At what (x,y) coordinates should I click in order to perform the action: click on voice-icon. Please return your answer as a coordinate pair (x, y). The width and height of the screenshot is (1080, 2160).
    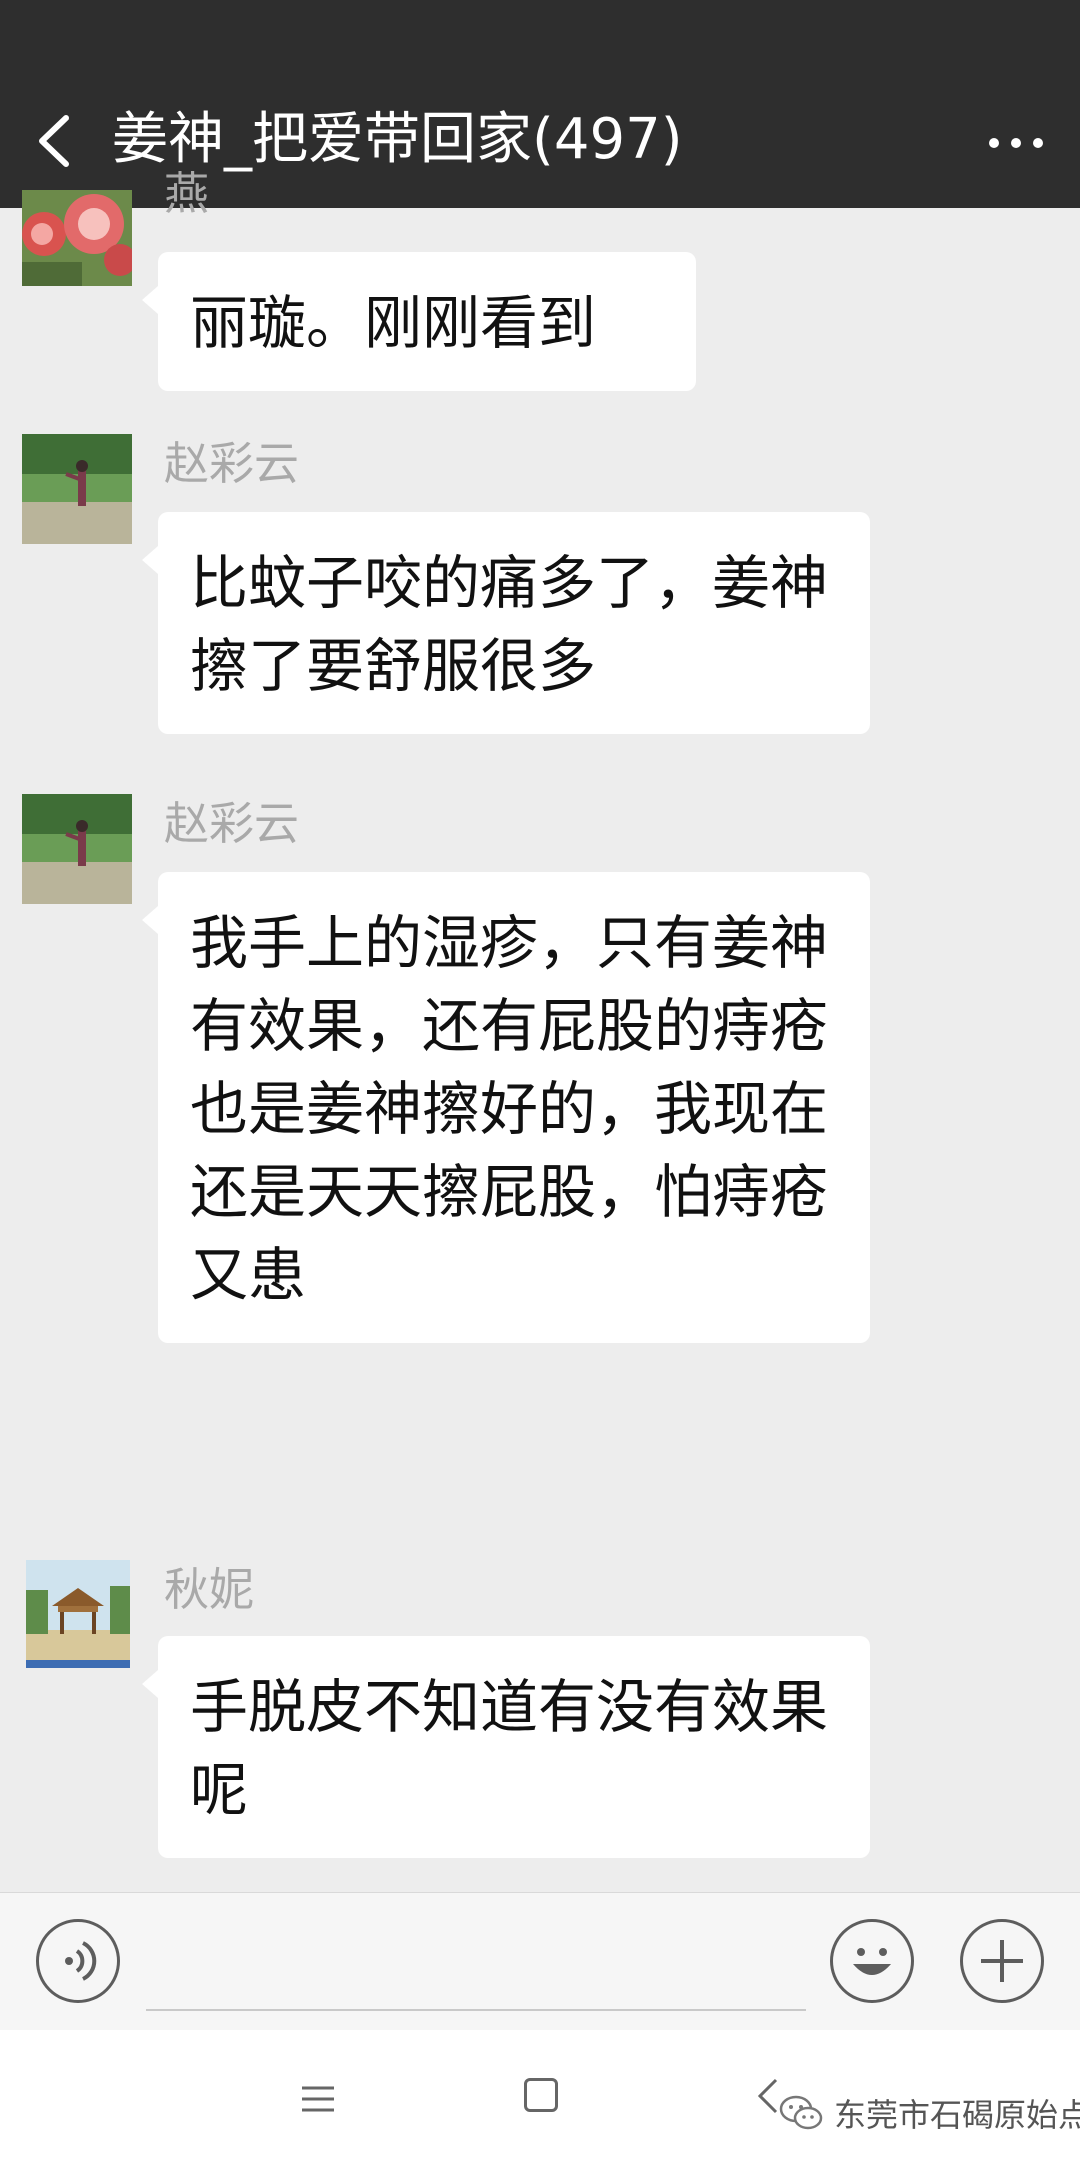
    Looking at the image, I should click on (81, 1961).